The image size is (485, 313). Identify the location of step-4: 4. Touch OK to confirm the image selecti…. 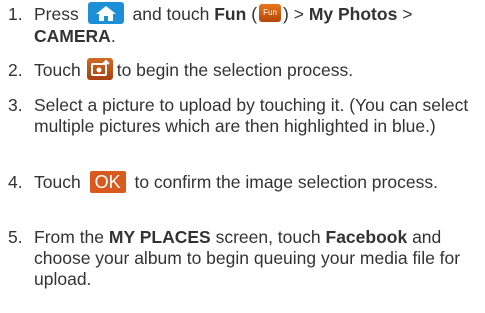
(243, 182).